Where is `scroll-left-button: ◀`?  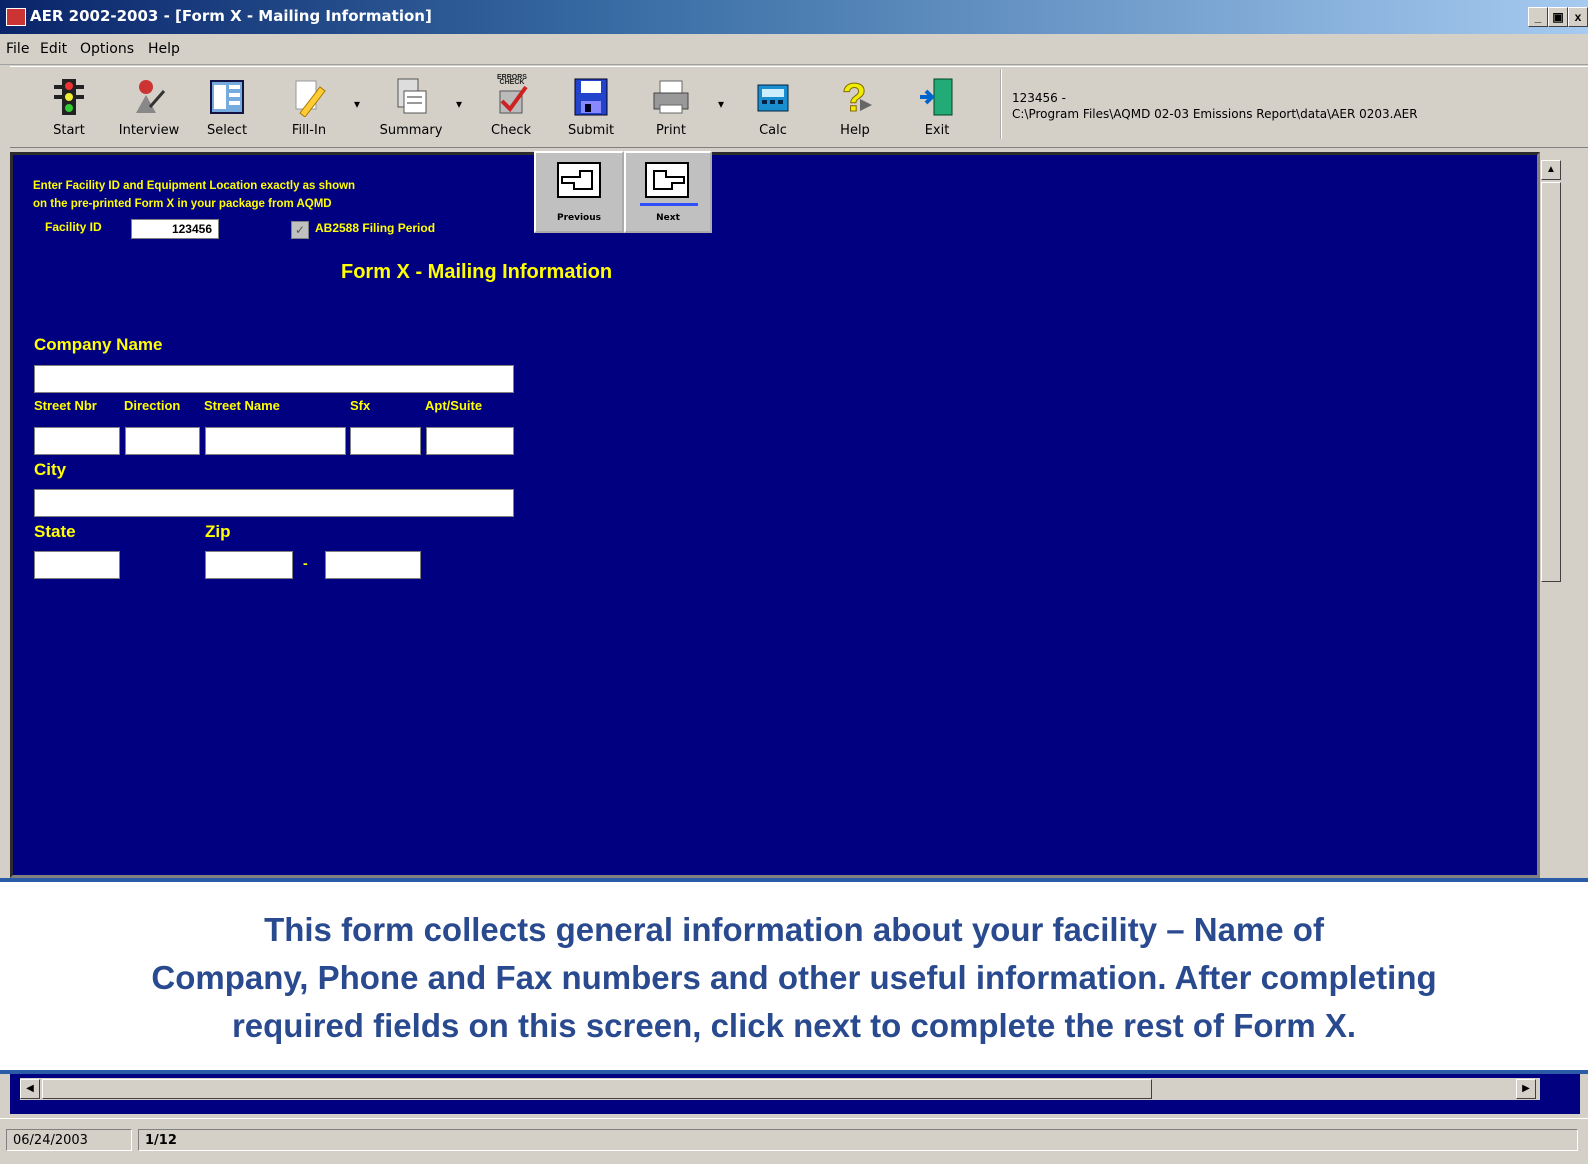
scroll-left-button: ◀ is located at coordinates (30, 1089).